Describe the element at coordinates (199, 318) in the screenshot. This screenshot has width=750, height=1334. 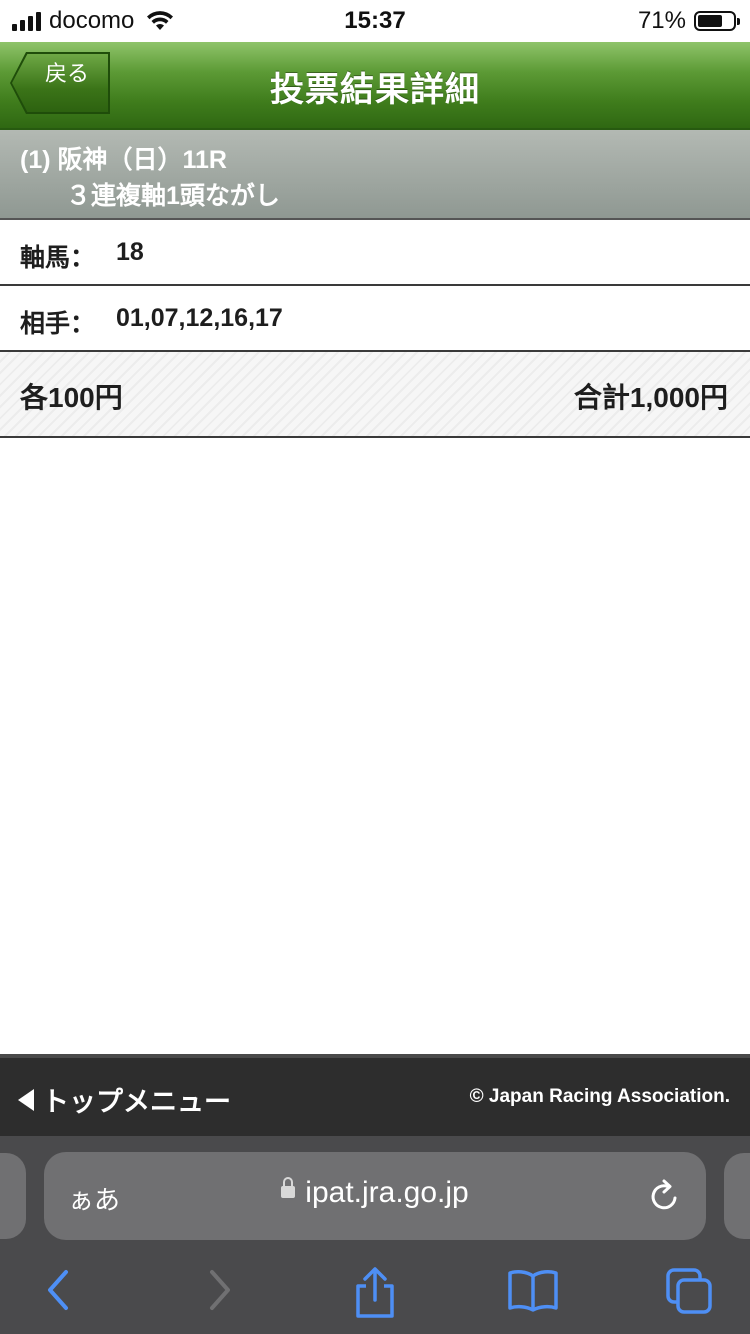
I see `partner-value: 01,07,12,16,17` at that location.